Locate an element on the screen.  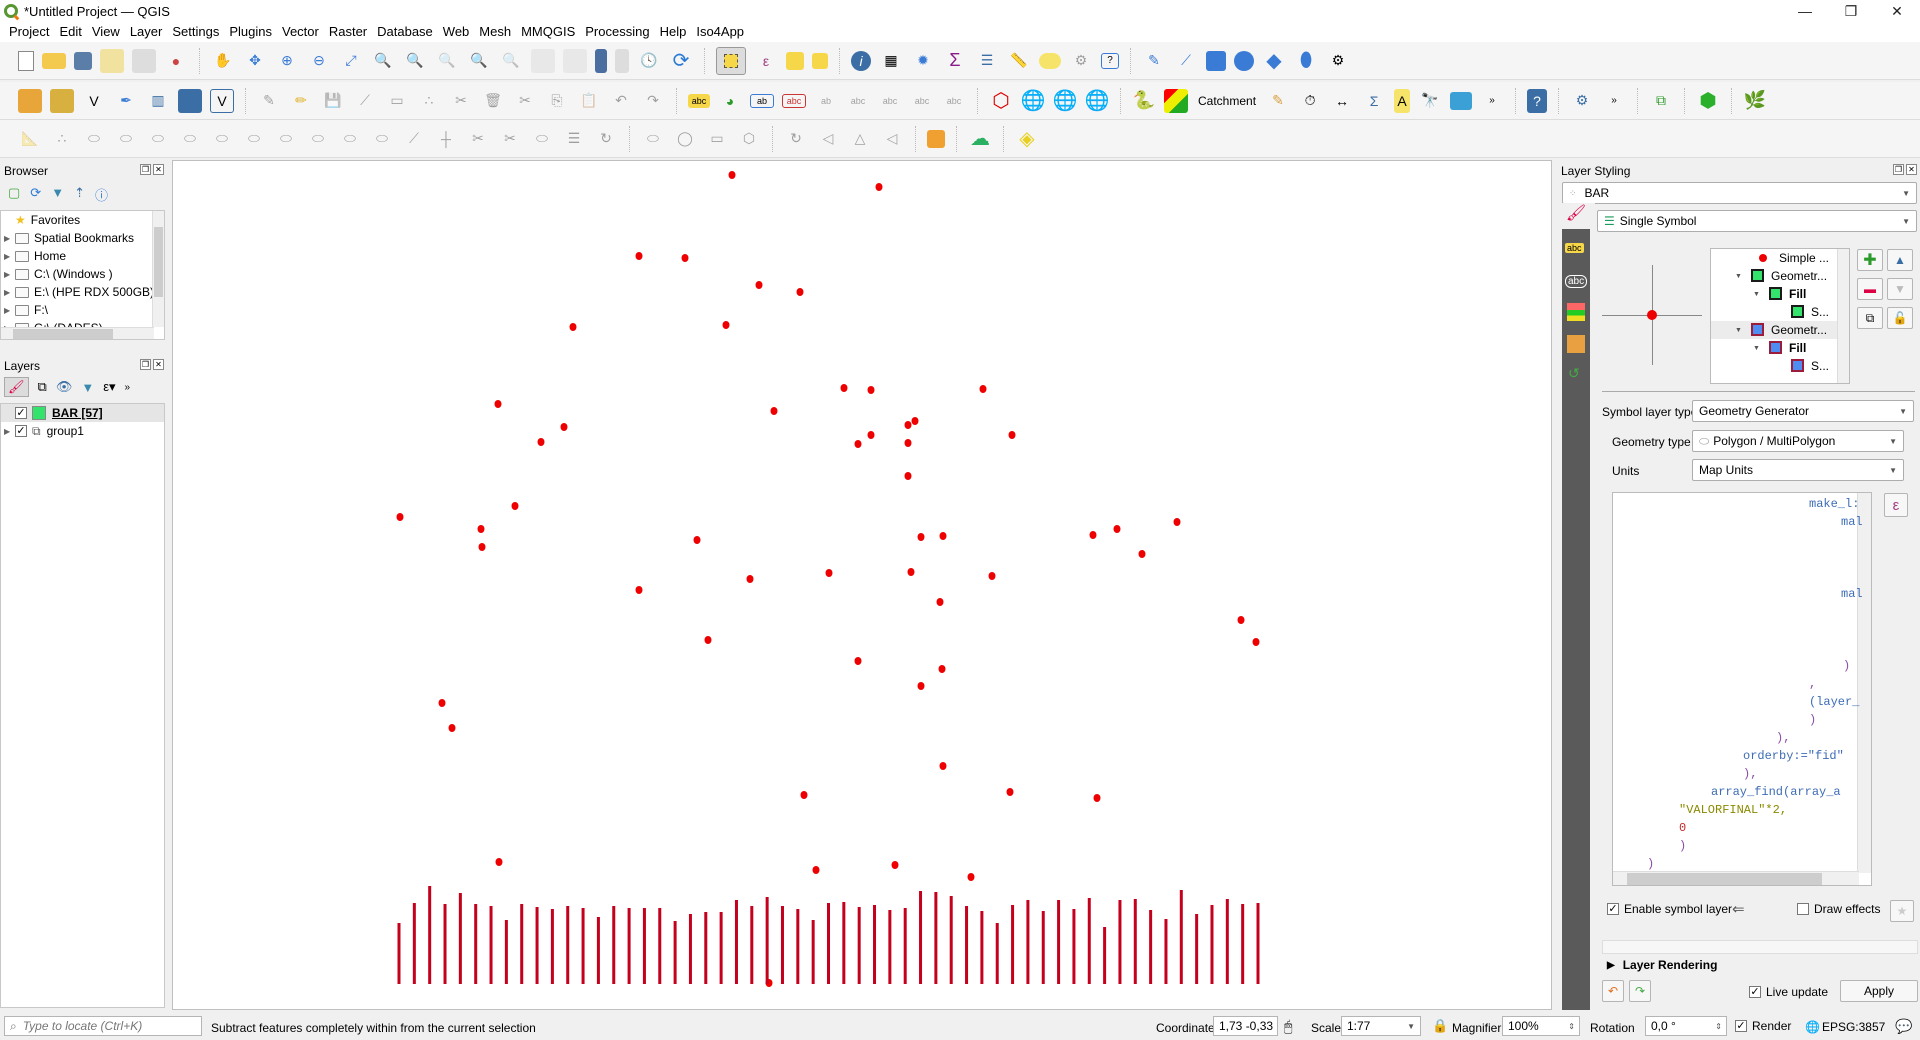
layer-item-group1: ▶ ✓ ⧉ group1 is located at coordinates (82, 431).